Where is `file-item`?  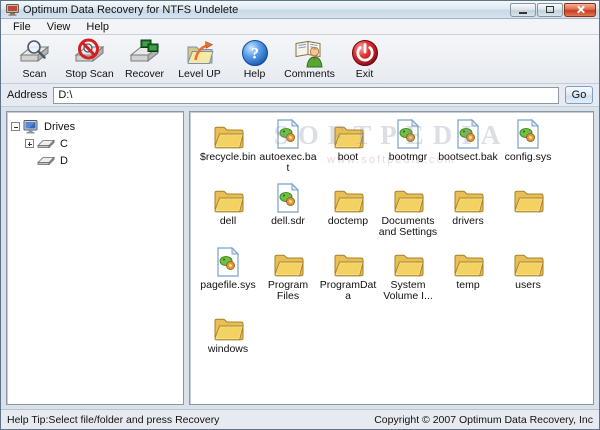 file-item is located at coordinates (528, 212).